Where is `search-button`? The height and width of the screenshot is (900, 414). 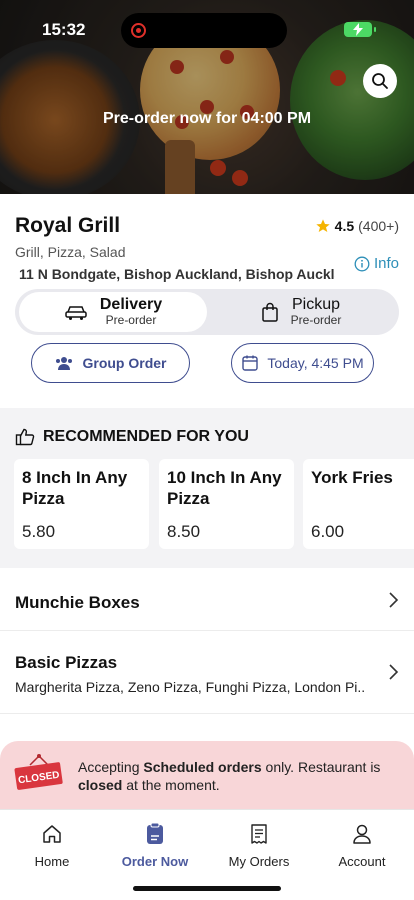
search-button is located at coordinates (380, 81).